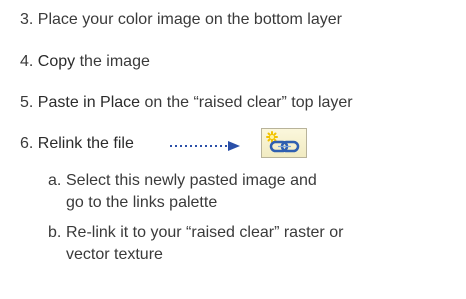 This screenshot has width=466, height=299. Describe the element at coordinates (27, 102) in the screenshot. I see `step-5-number: 5.` at that location.